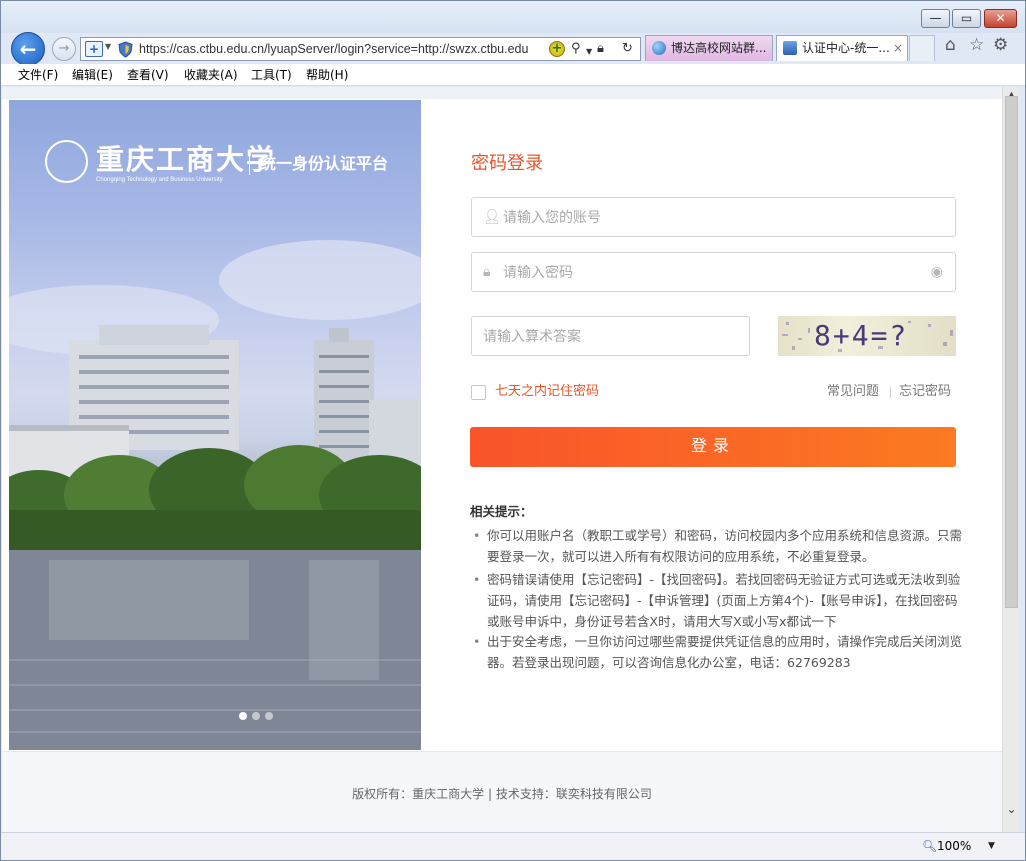  I want to click on university-seal-logo, so click(66, 161).